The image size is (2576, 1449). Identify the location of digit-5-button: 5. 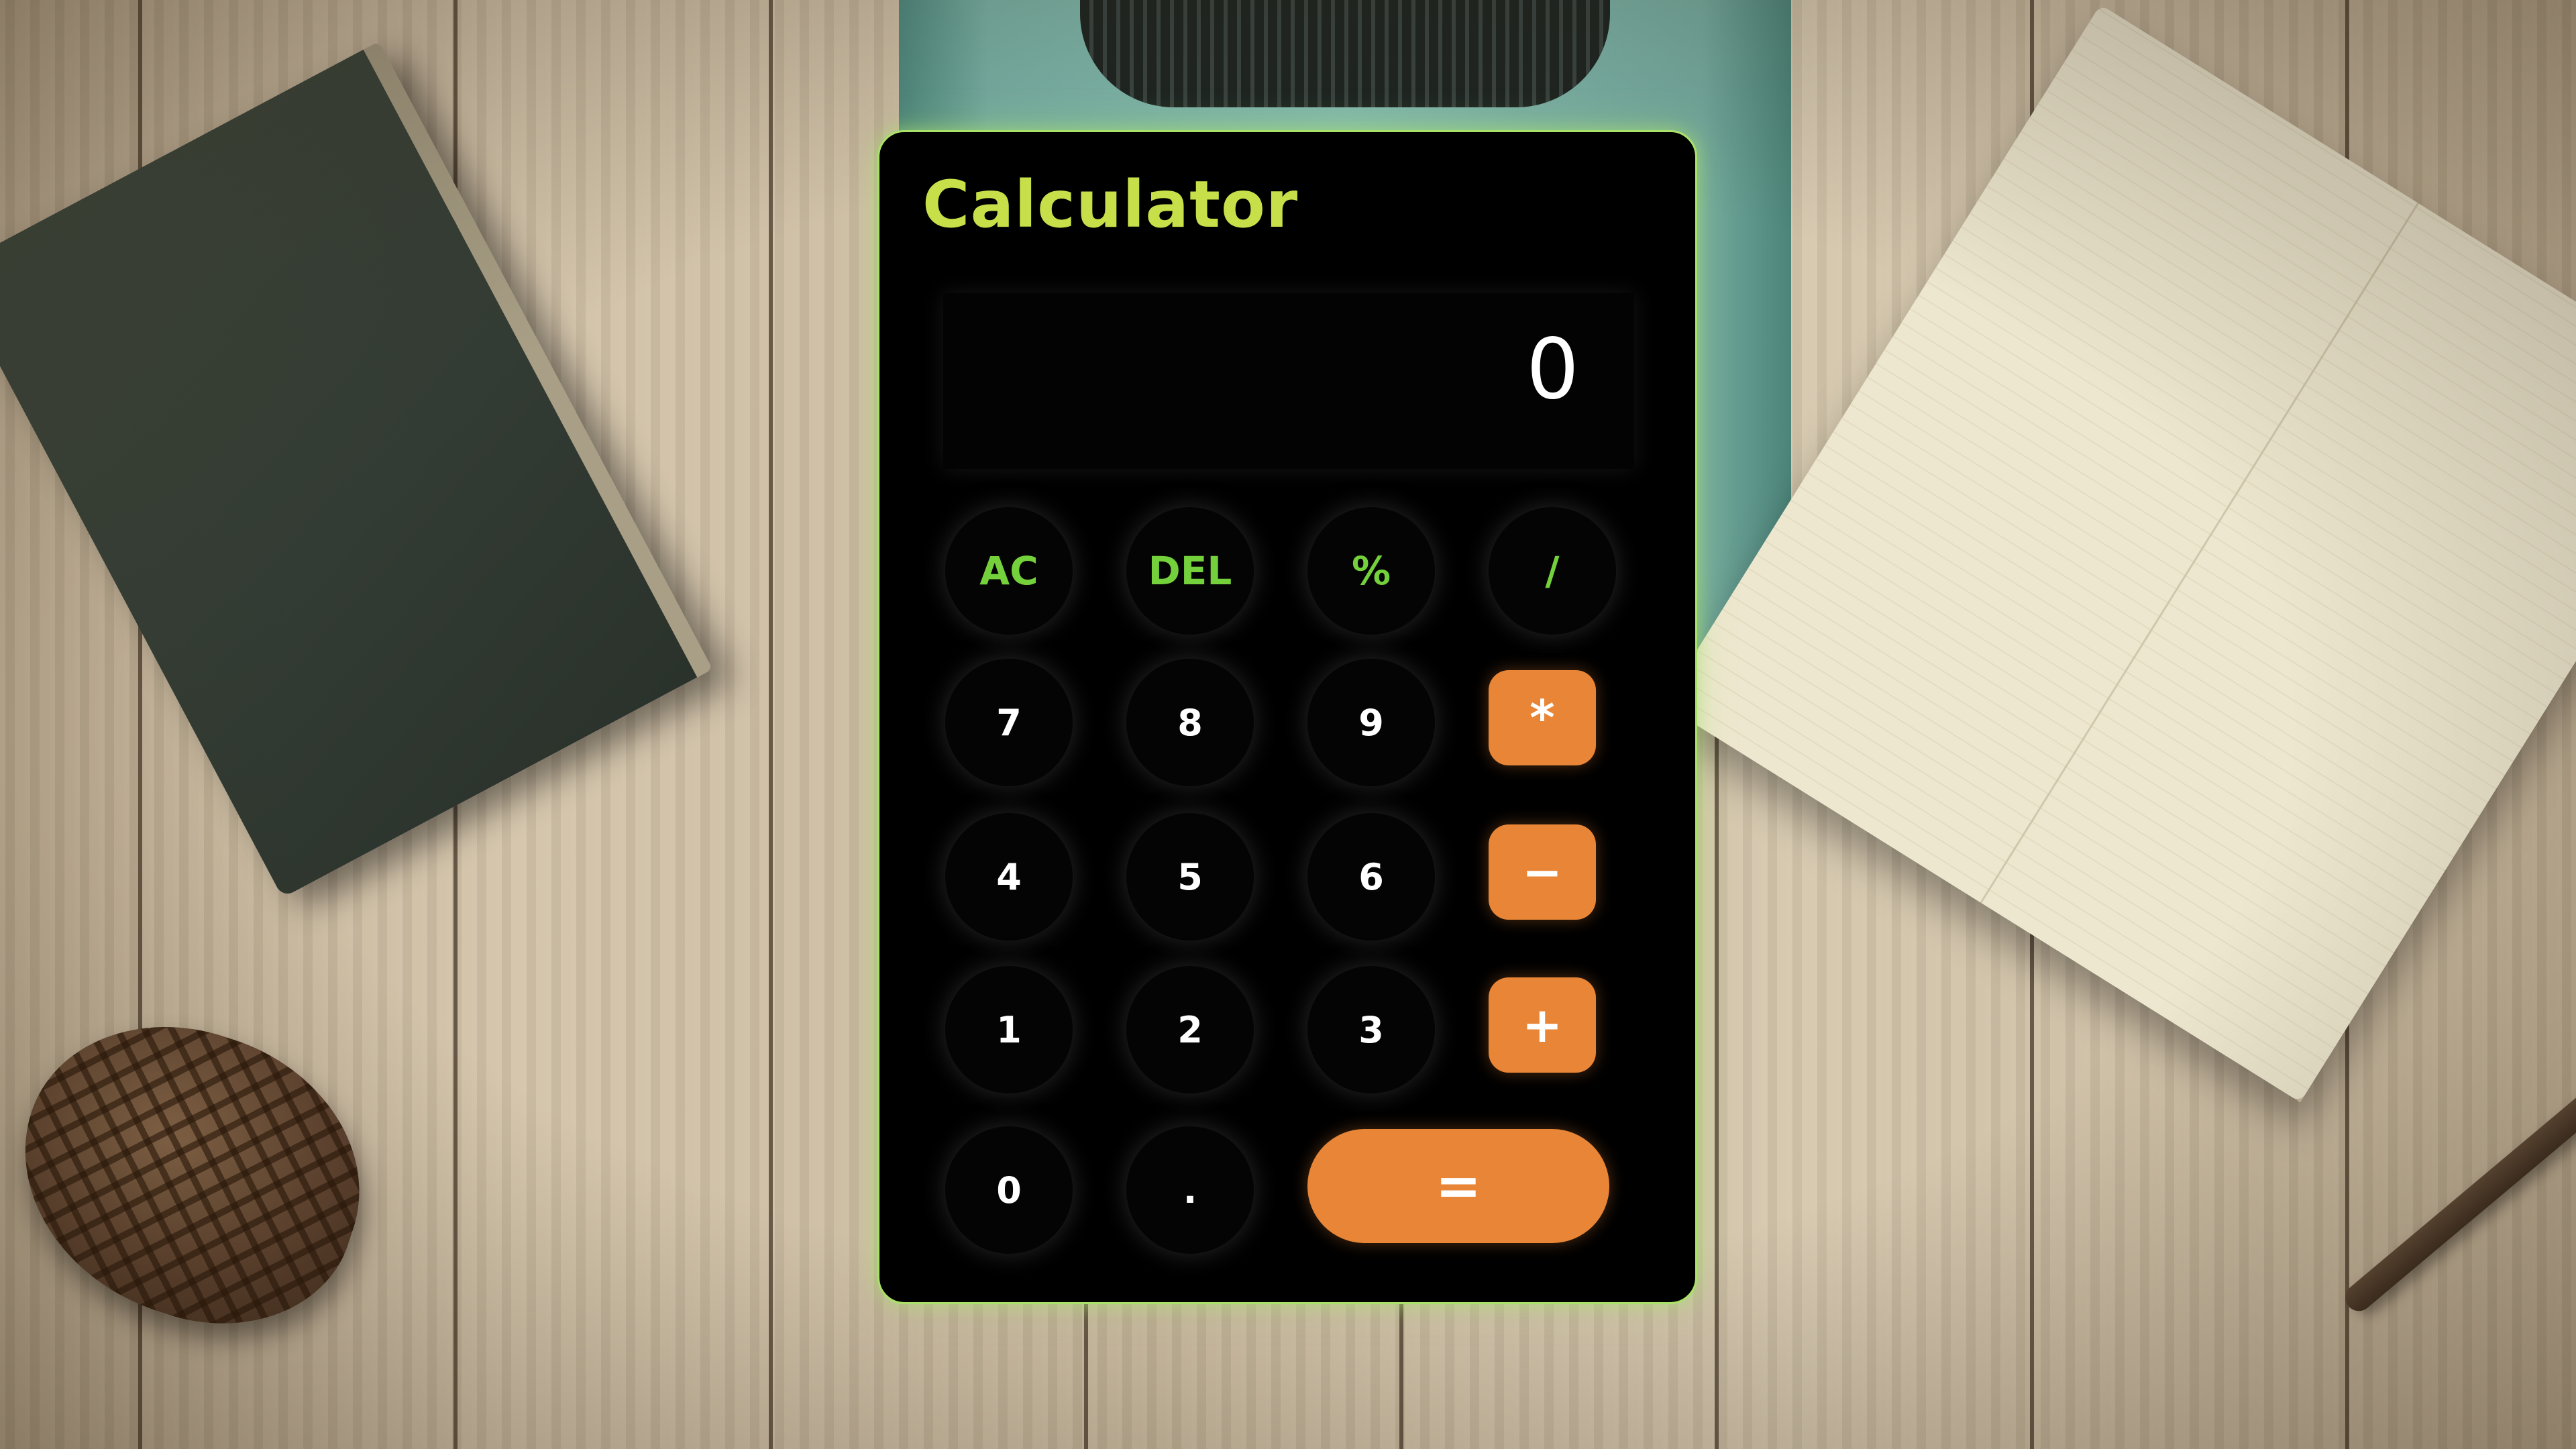
(1190, 877).